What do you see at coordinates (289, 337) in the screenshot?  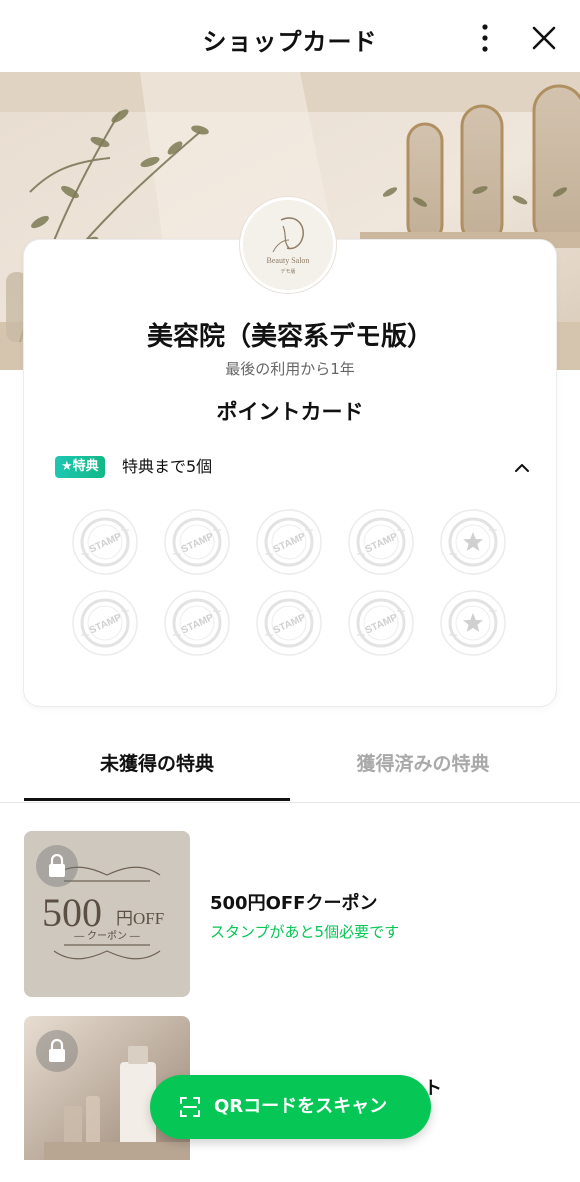 I see `shop-name: 美容院（美容系デモ版）` at bounding box center [289, 337].